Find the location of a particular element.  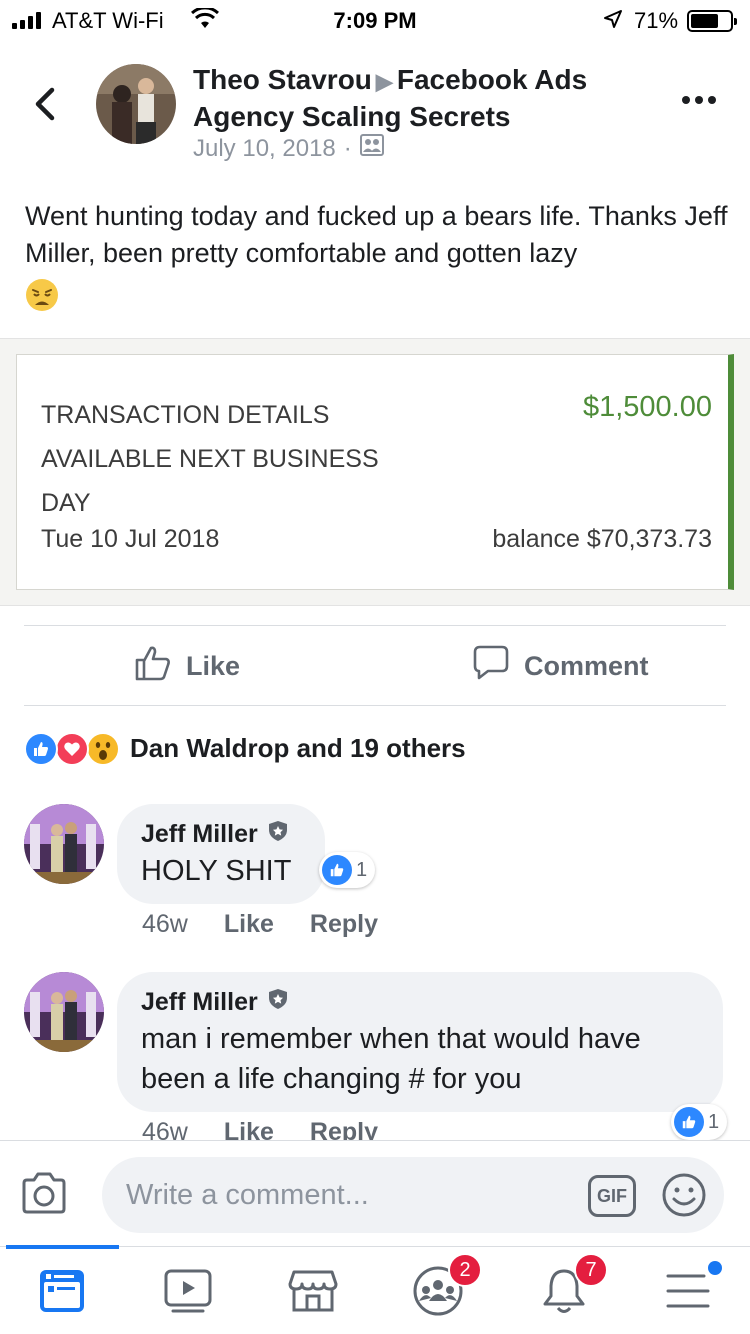

tab-menu is located at coordinates (691, 1291).